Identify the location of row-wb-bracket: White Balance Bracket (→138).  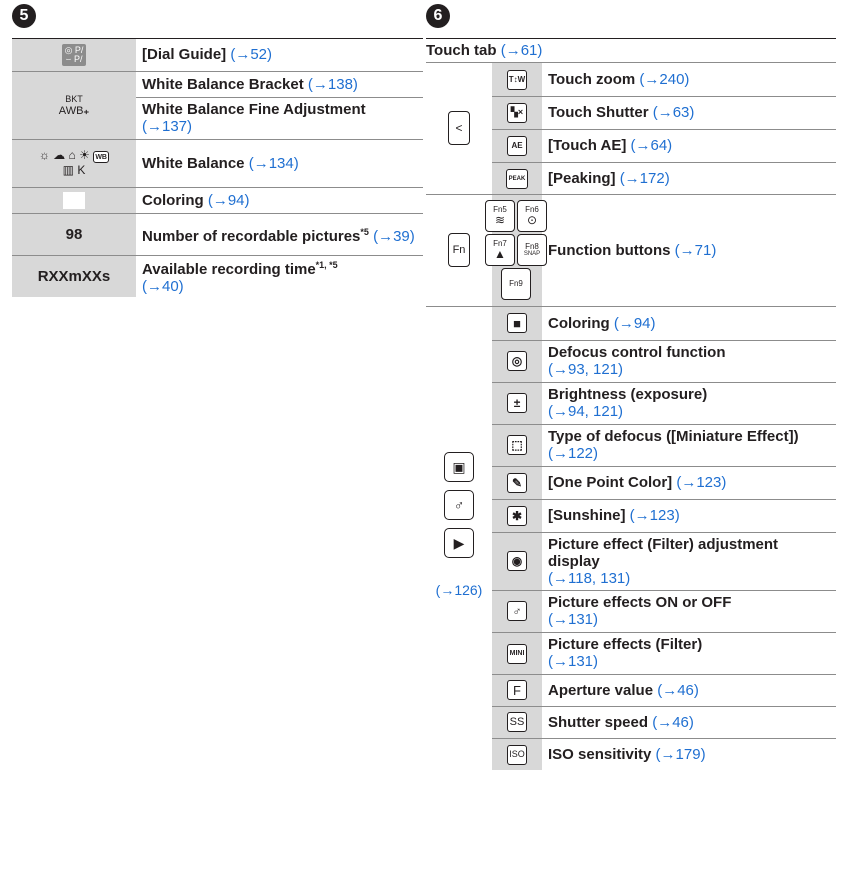
(279, 83).